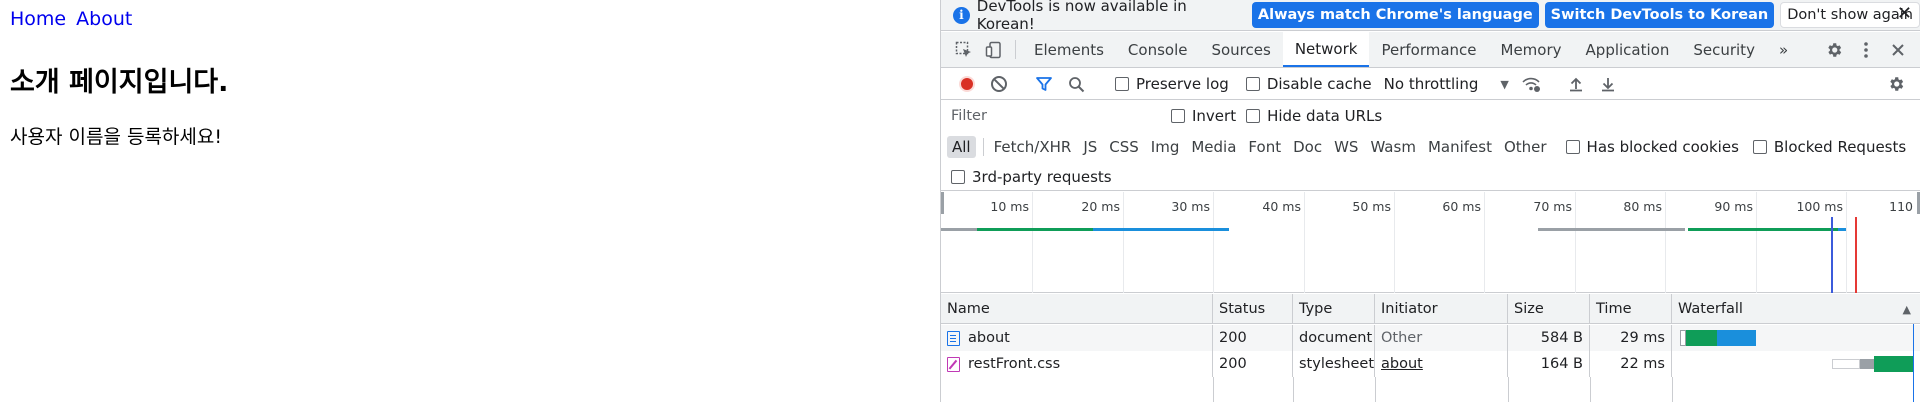 The image size is (1920, 402). Describe the element at coordinates (1428, 49) in the screenshot. I see `tab-performance: Performance` at that location.